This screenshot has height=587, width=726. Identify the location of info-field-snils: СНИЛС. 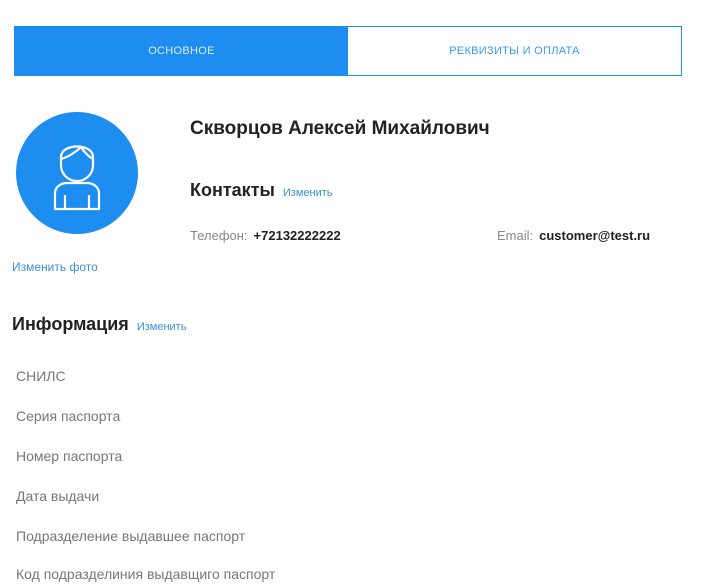
(41, 376).